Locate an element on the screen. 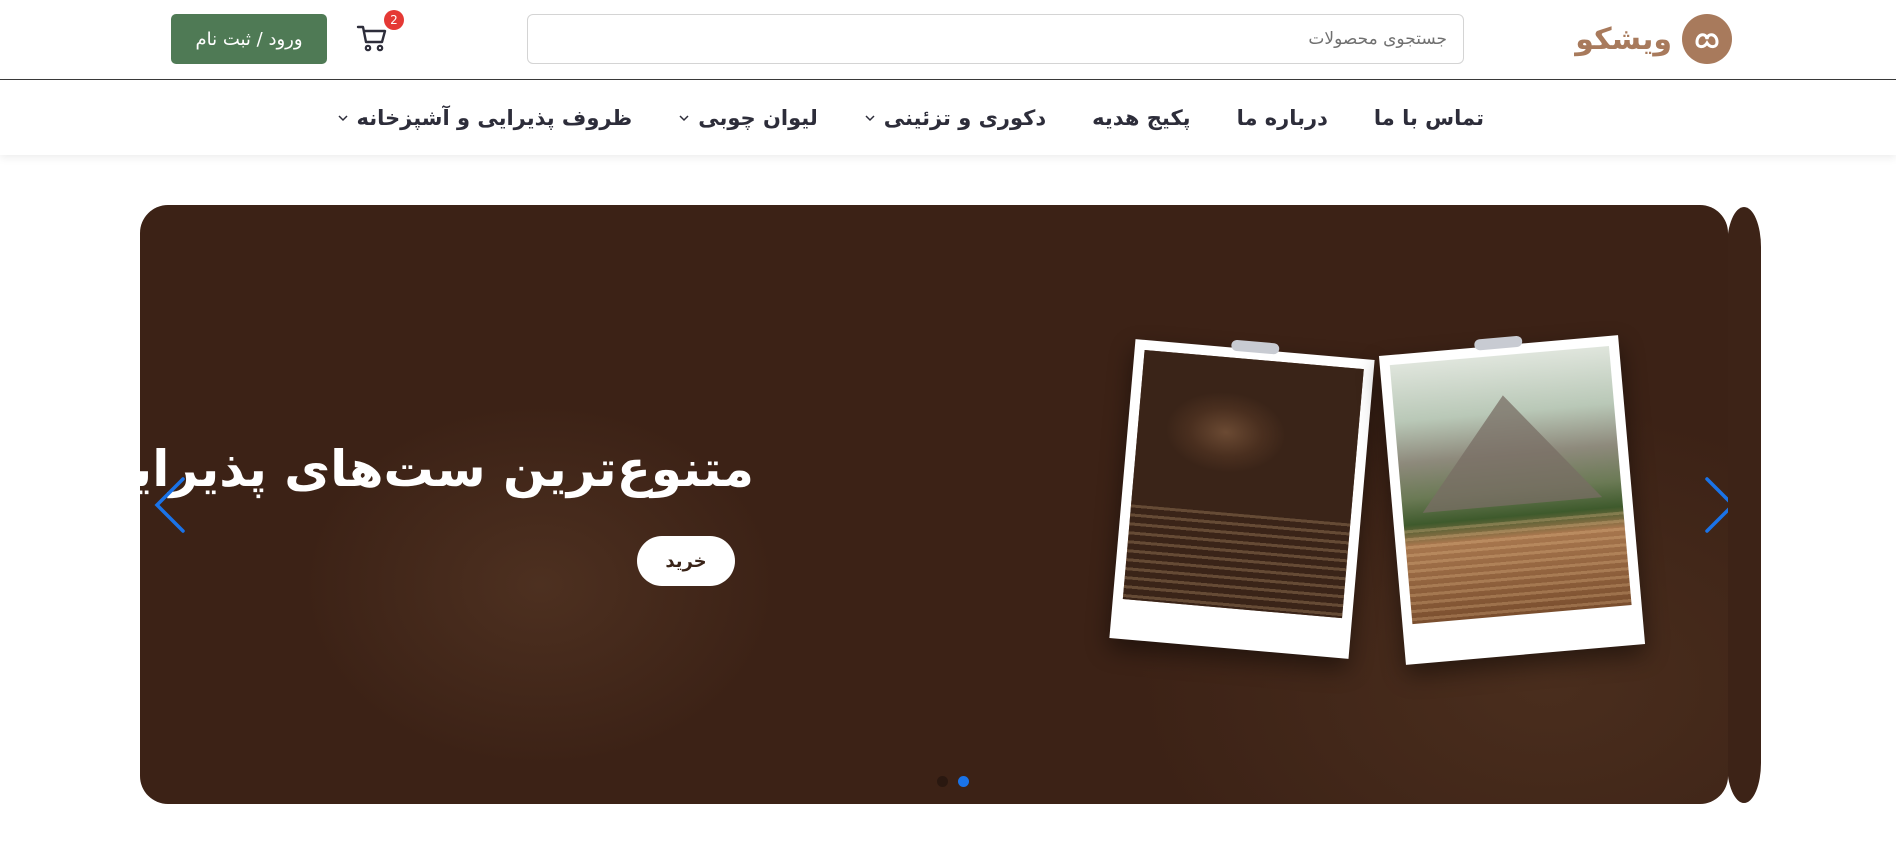 This screenshot has width=1896, height=865. polaroid-wood-photo is located at coordinates (1242, 499).